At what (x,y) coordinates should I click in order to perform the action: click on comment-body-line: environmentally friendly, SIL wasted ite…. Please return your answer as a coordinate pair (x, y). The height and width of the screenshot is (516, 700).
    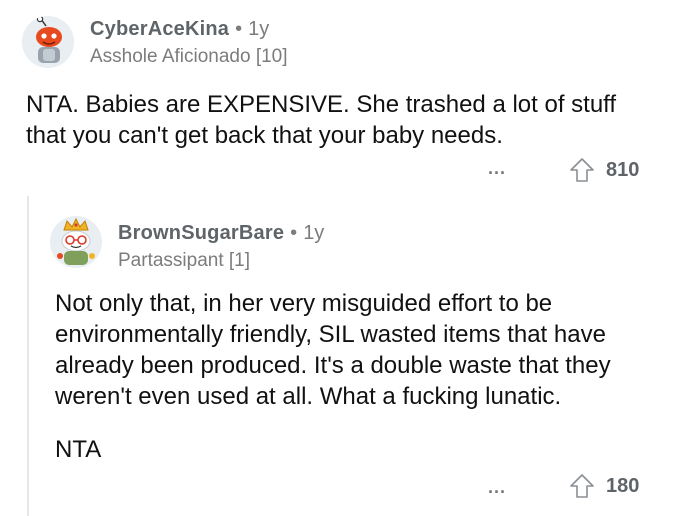
    Looking at the image, I should click on (330, 334).